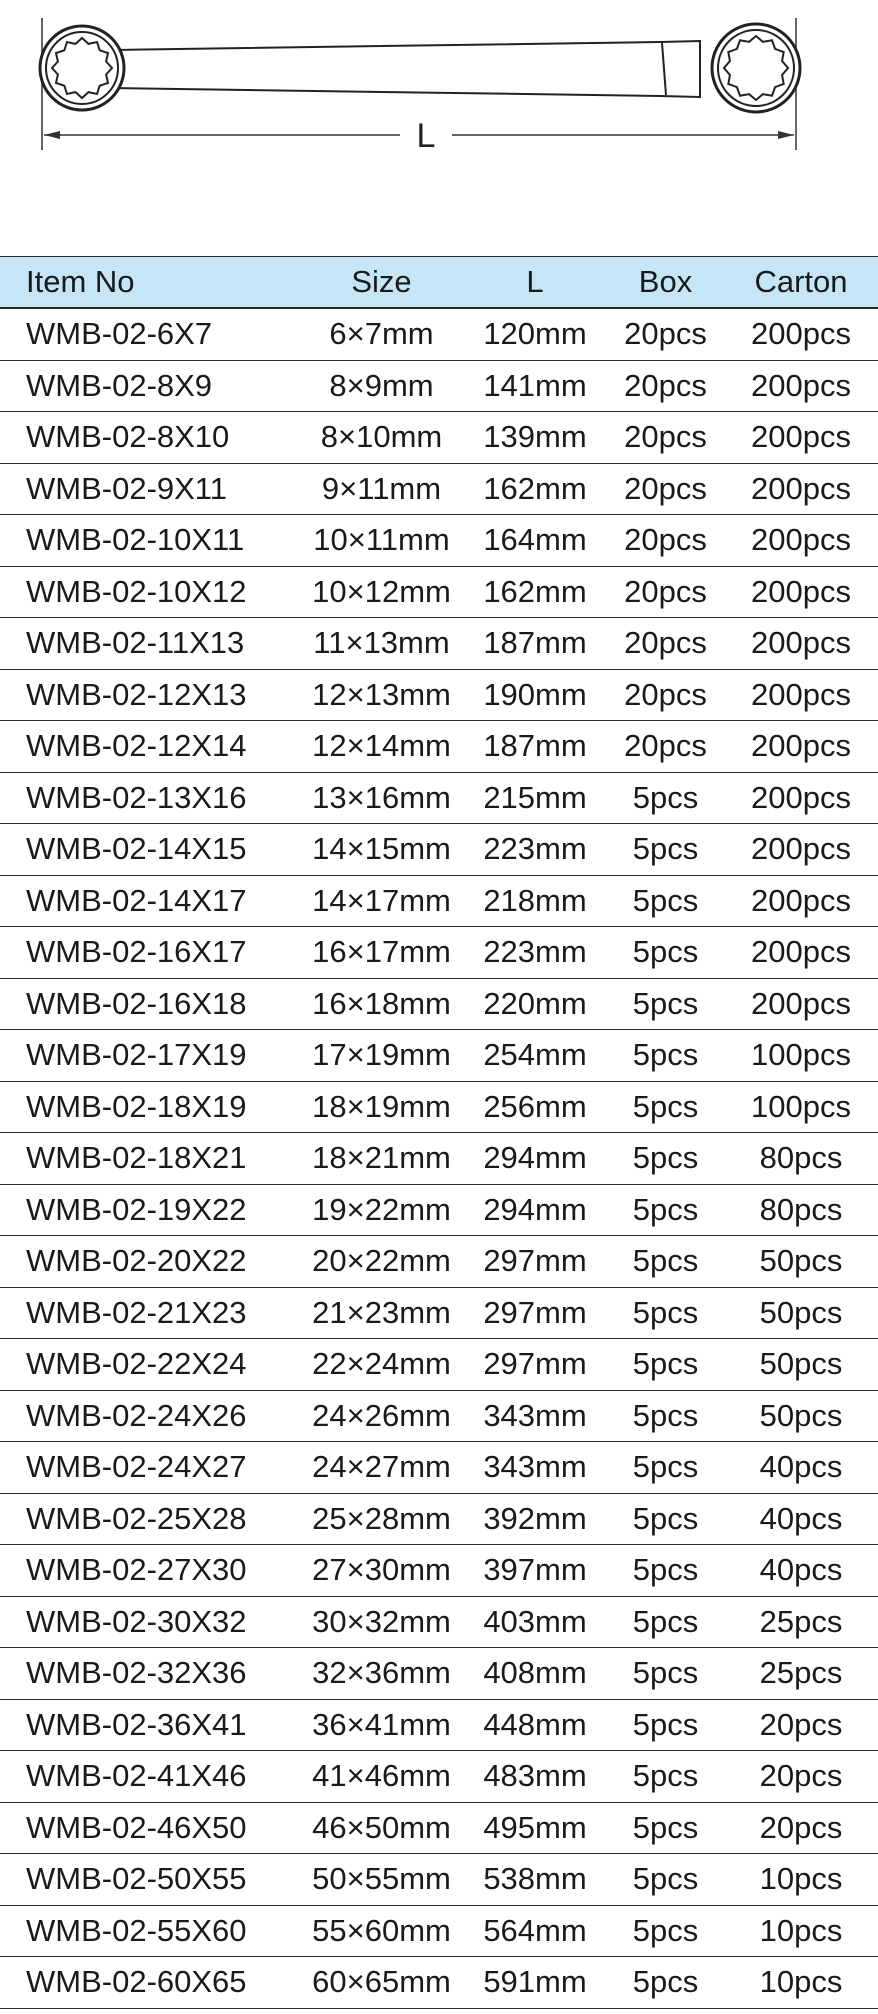 Image resolution: width=878 pixels, height=2014 pixels. Describe the element at coordinates (150, 746) in the screenshot. I see `cell-item-no: WMB-02-12X14` at that location.